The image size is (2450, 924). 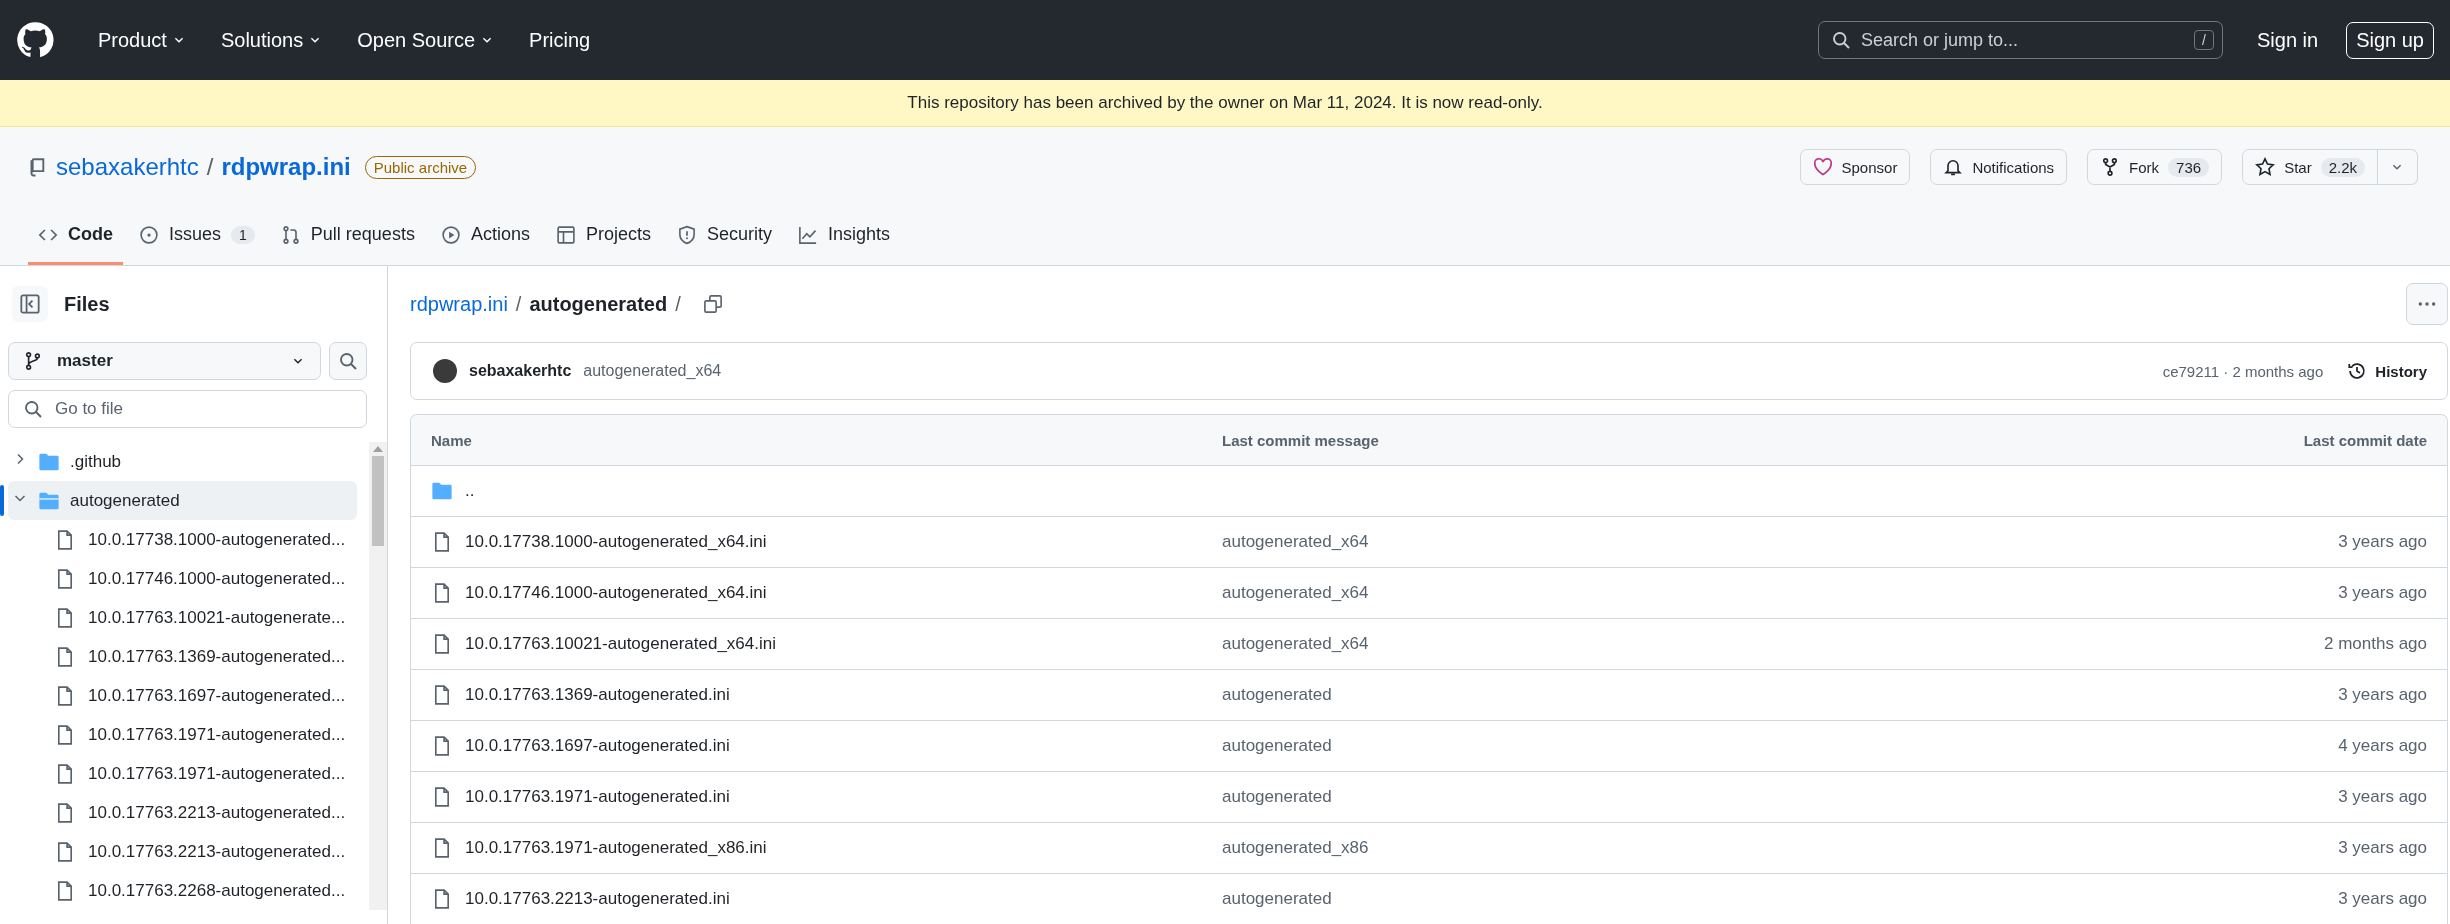 I want to click on parent-directory-link: .., so click(x=470, y=491).